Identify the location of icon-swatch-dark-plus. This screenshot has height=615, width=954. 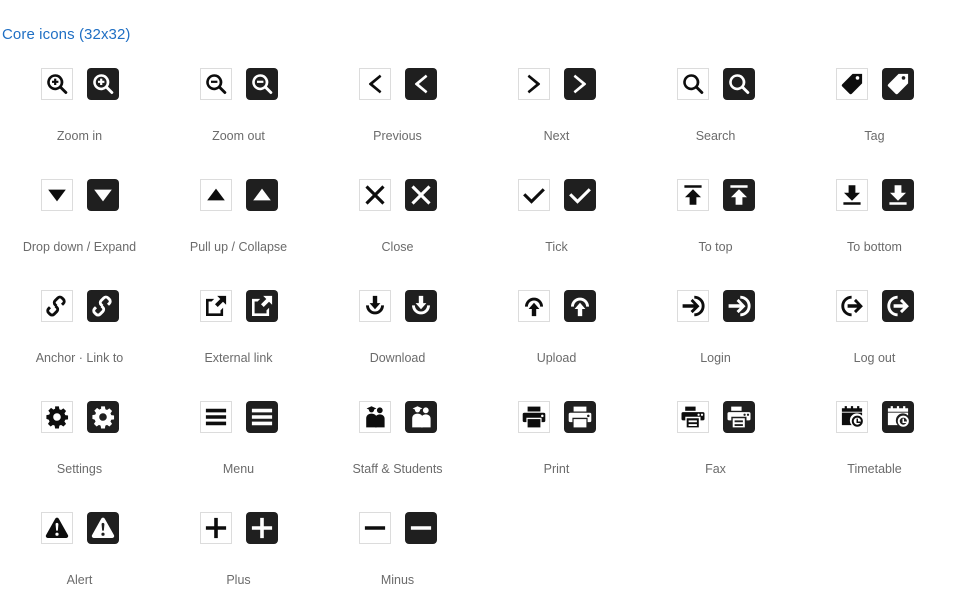
(261, 528).